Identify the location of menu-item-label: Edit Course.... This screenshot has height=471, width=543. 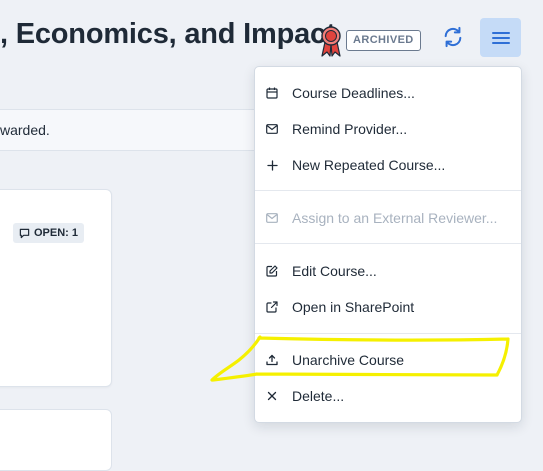
(334, 271).